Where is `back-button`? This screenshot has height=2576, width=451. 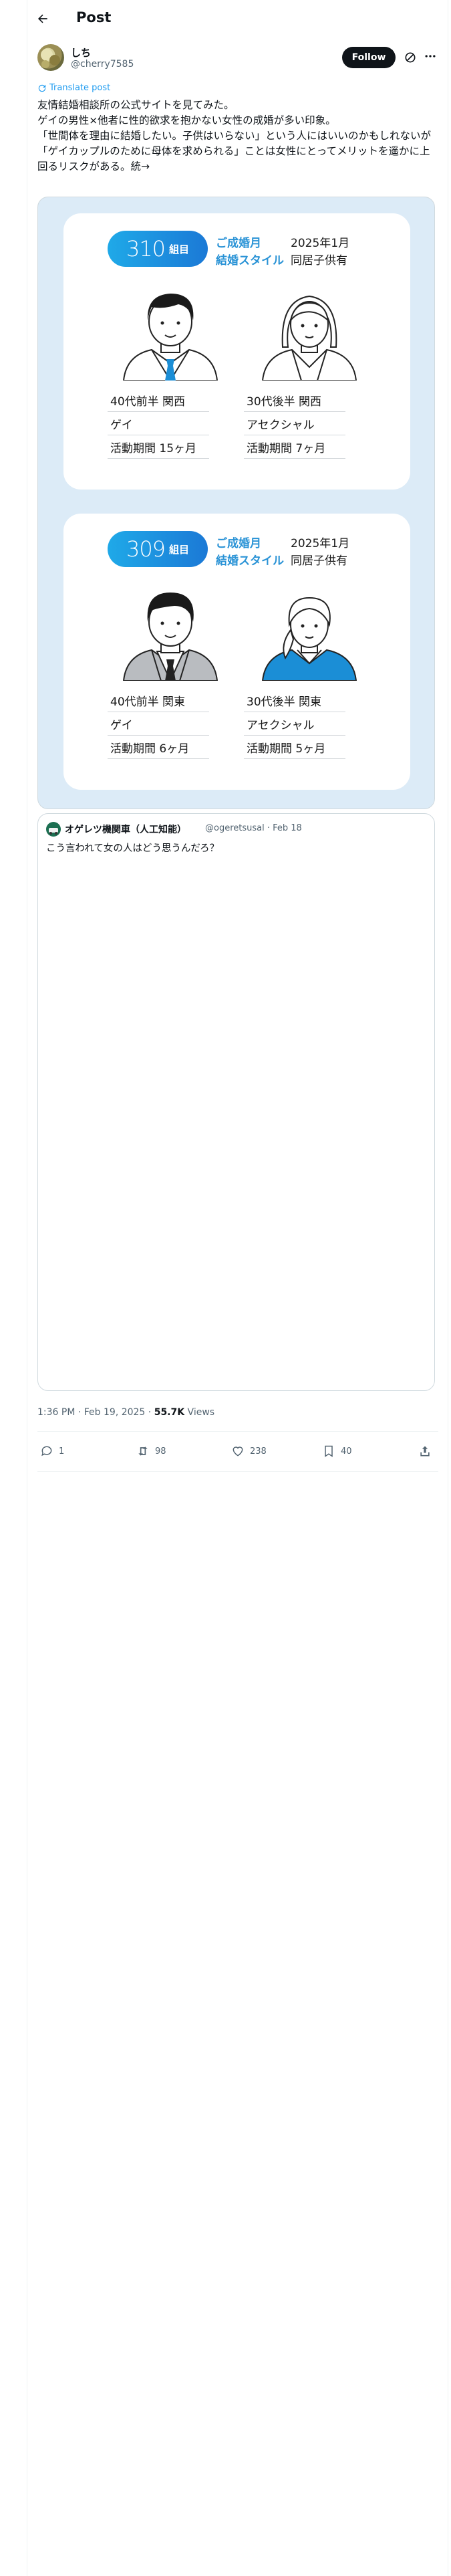 back-button is located at coordinates (43, 19).